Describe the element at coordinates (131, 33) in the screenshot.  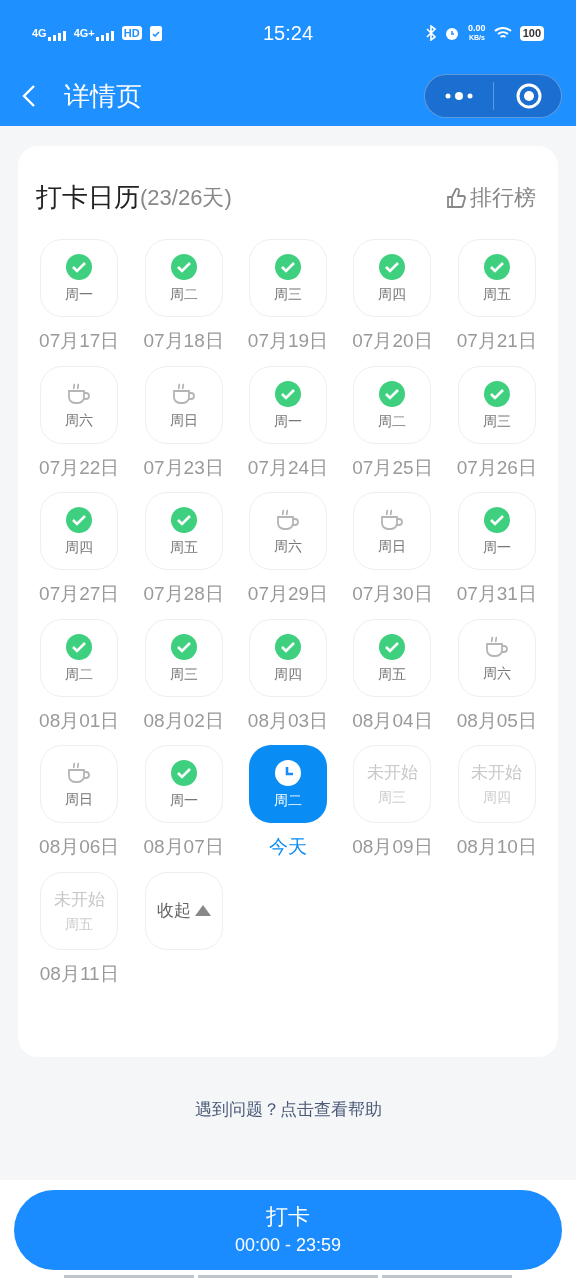
I see `hd-indicator: HD` at that location.